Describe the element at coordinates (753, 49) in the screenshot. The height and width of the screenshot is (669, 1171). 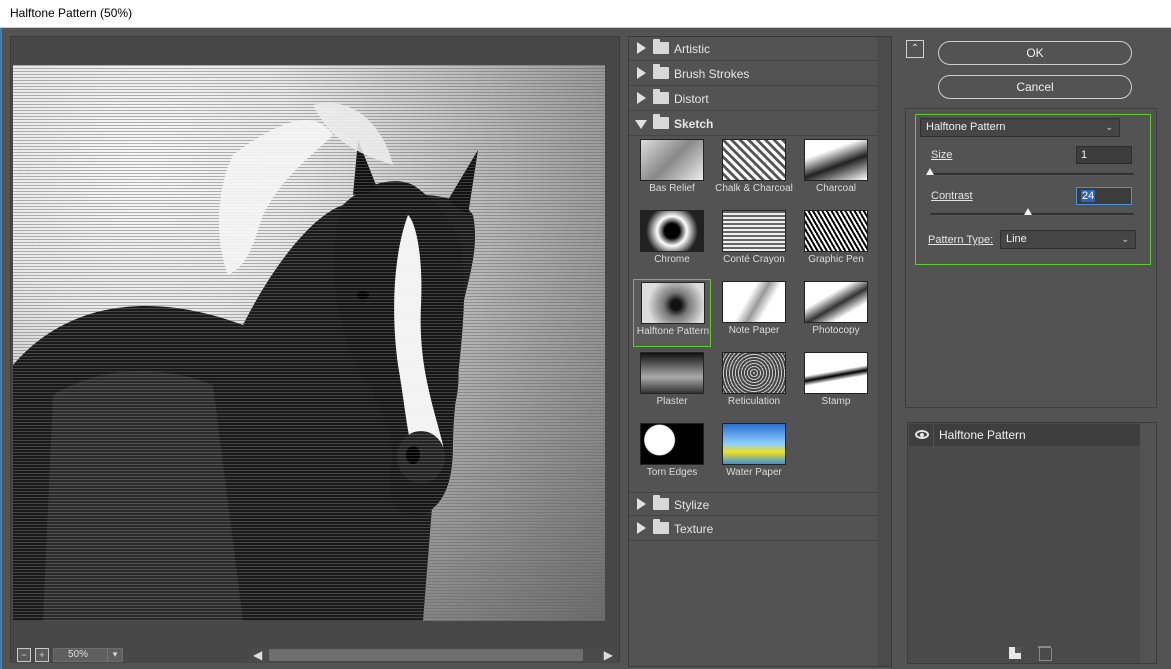
I see `category-artistic: Artistic` at that location.